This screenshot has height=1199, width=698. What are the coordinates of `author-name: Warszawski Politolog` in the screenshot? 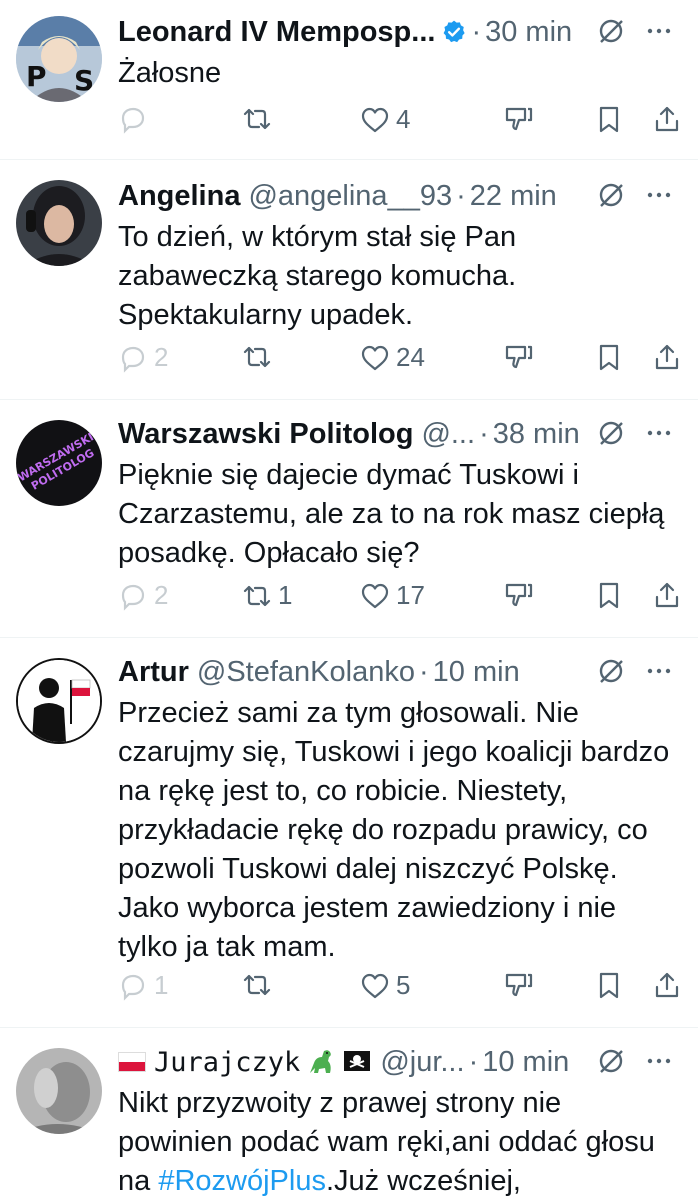 It's located at (265, 434).